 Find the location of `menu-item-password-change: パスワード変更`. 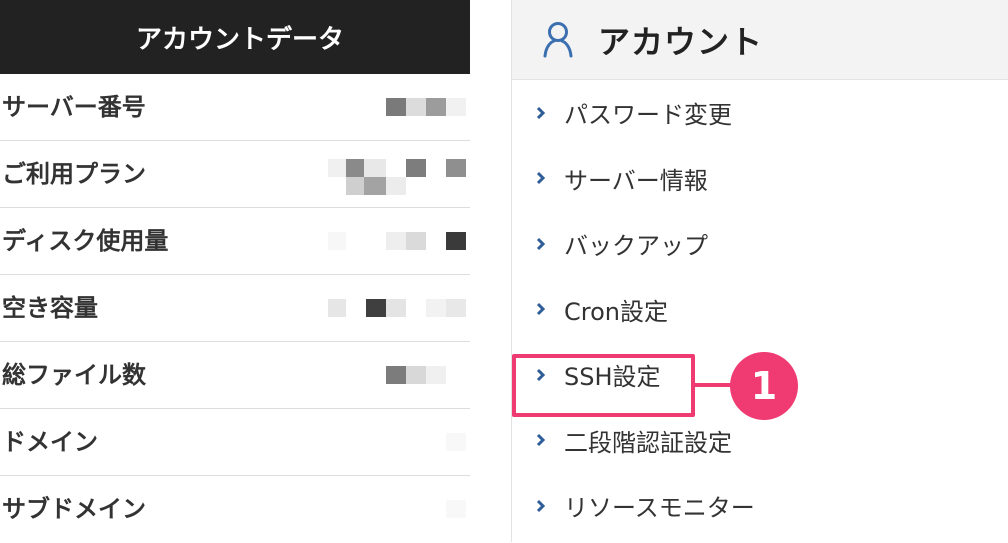

menu-item-password-change: パスワード変更 is located at coordinates (760, 113).